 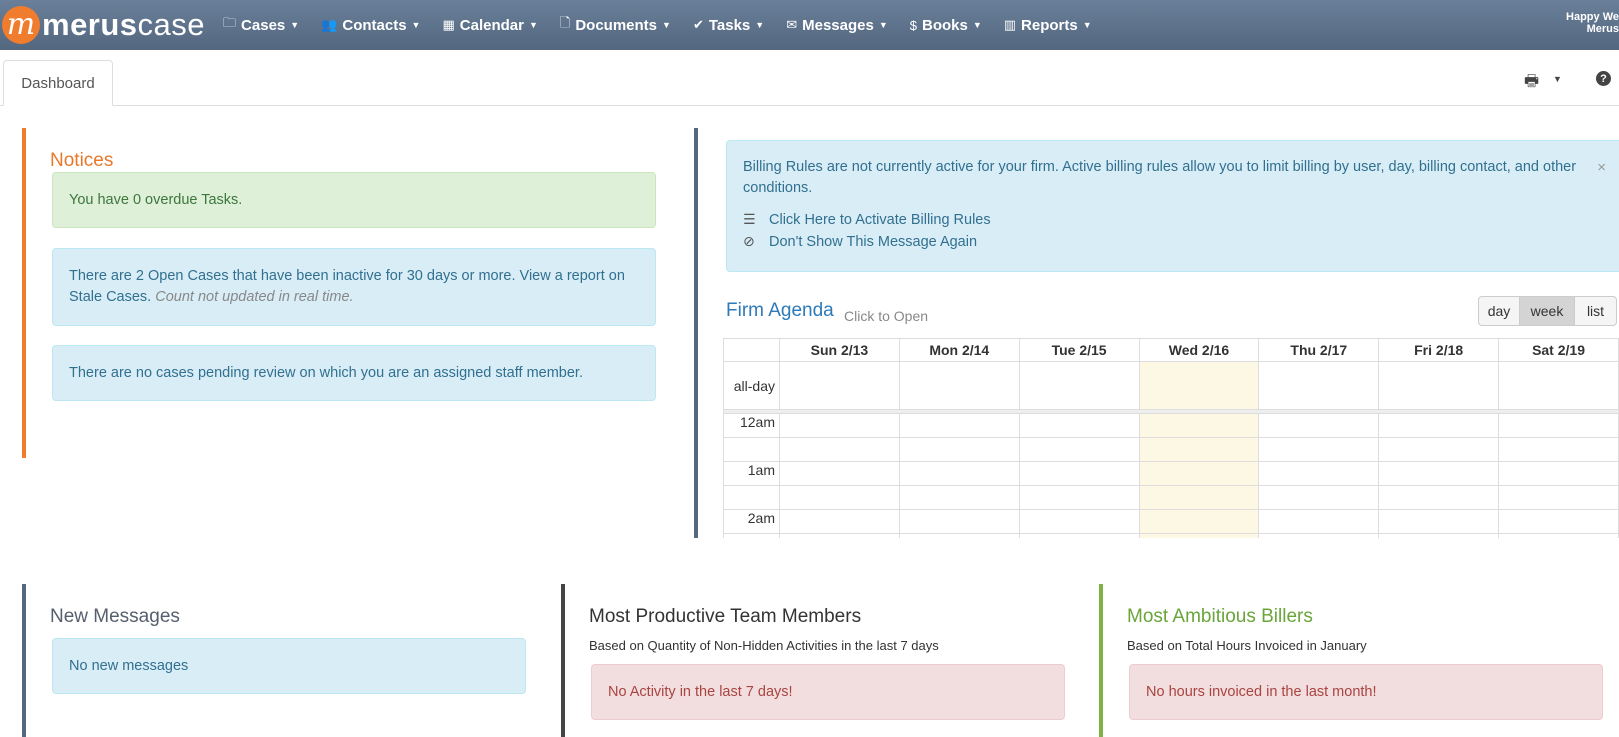 What do you see at coordinates (751, 425) in the screenshot?
I see `time-label: 12am` at bounding box center [751, 425].